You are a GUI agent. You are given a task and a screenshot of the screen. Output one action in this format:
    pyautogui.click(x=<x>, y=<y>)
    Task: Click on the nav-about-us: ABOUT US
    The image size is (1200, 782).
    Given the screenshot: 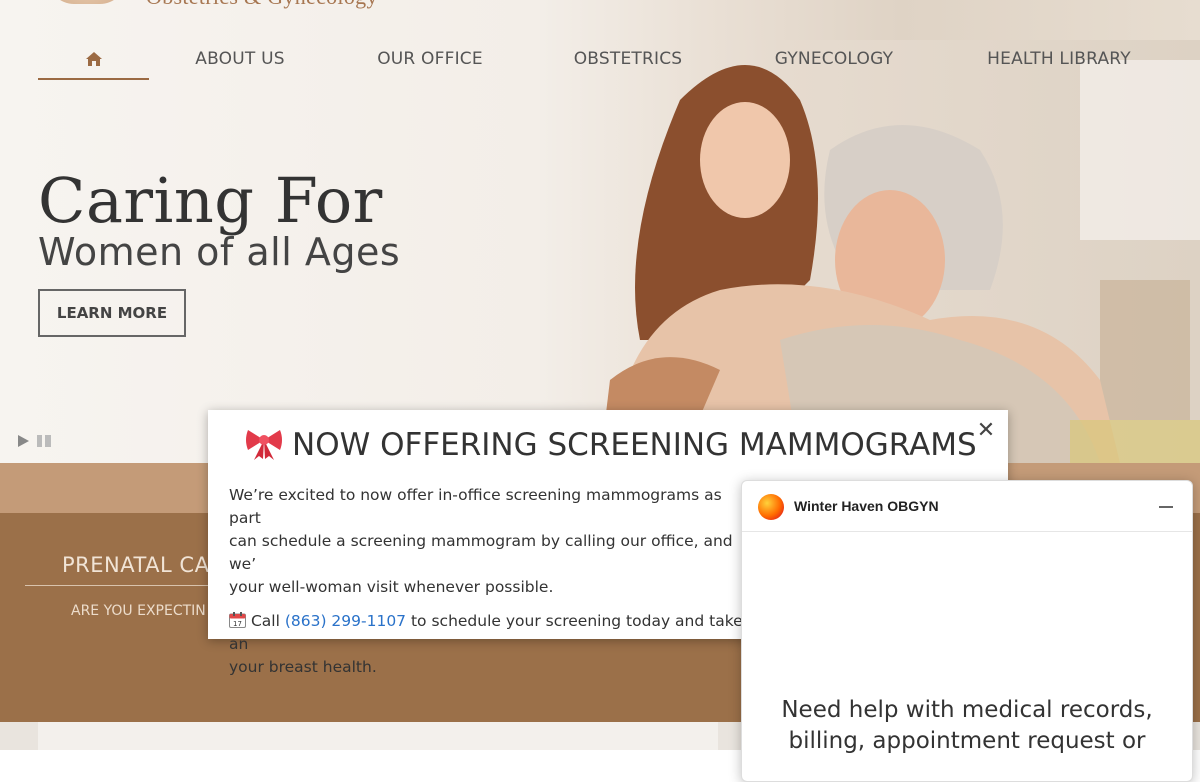 What is the action you would take?
    pyautogui.click(x=240, y=59)
    